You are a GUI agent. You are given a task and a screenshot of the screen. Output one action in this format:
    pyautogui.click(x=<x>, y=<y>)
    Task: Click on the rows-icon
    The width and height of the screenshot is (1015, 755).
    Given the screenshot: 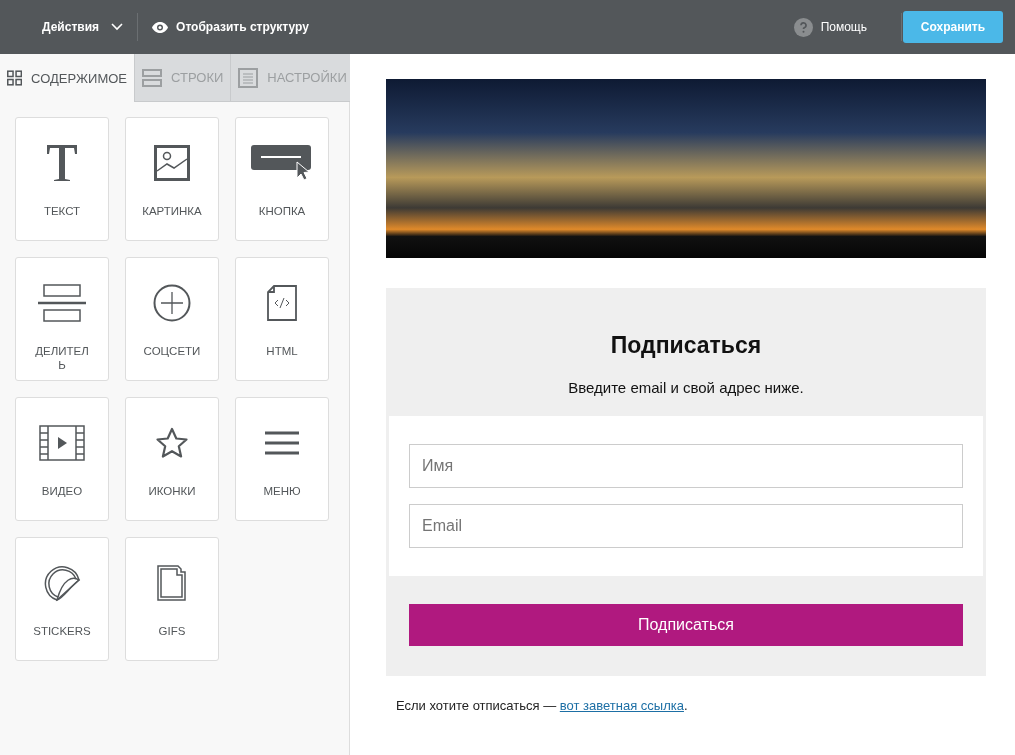 What is the action you would take?
    pyautogui.click(x=152, y=77)
    